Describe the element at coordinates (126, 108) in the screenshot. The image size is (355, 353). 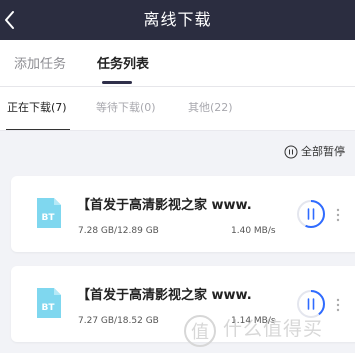
I see `subtab-waiting: 等待下载(0)` at that location.